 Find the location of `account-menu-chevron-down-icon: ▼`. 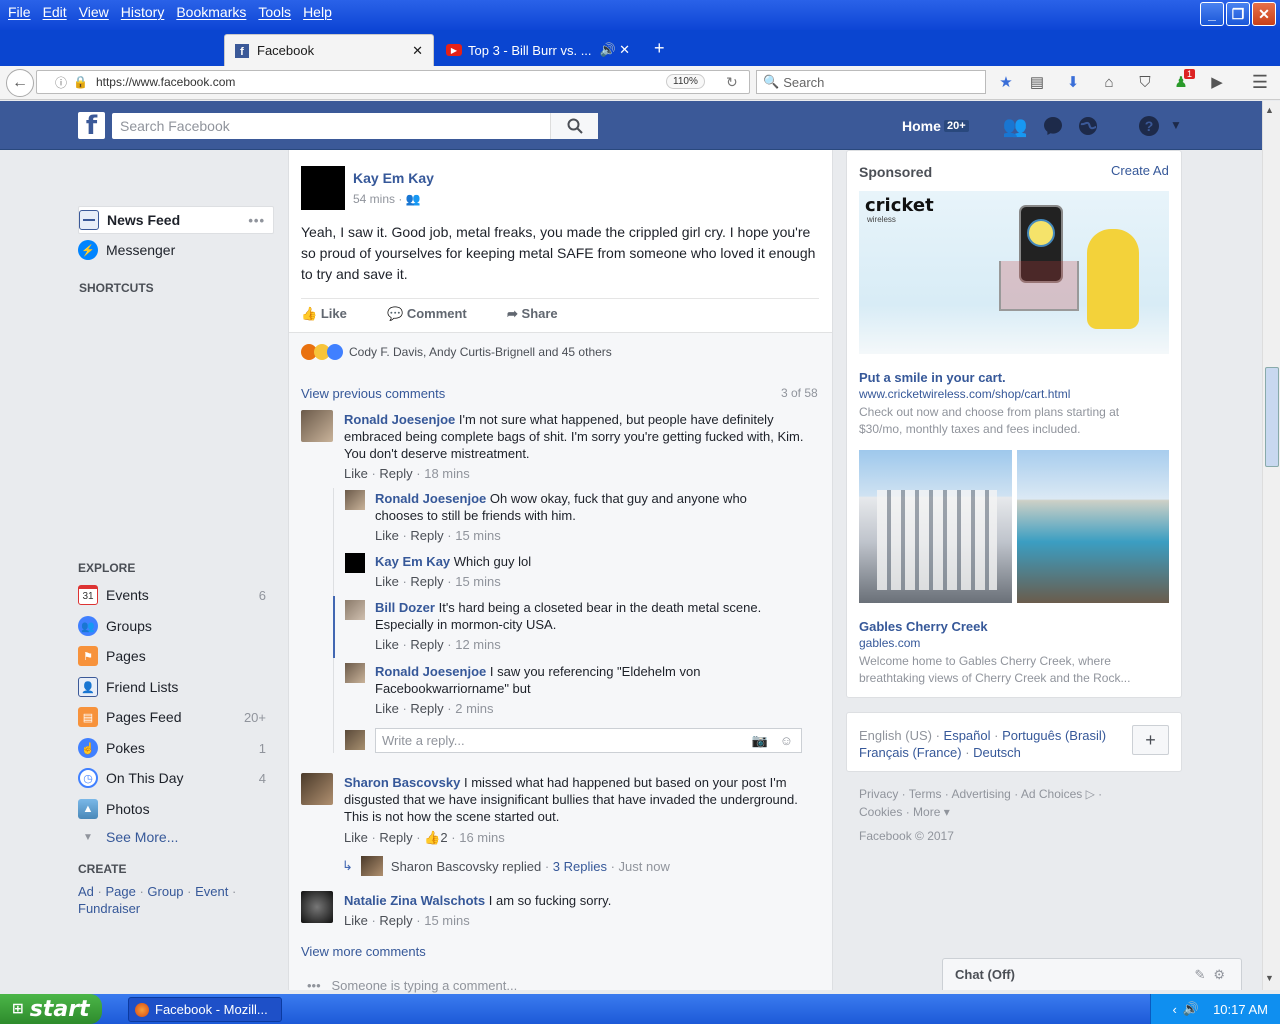

account-menu-chevron-down-icon: ▼ is located at coordinates (1176, 125).